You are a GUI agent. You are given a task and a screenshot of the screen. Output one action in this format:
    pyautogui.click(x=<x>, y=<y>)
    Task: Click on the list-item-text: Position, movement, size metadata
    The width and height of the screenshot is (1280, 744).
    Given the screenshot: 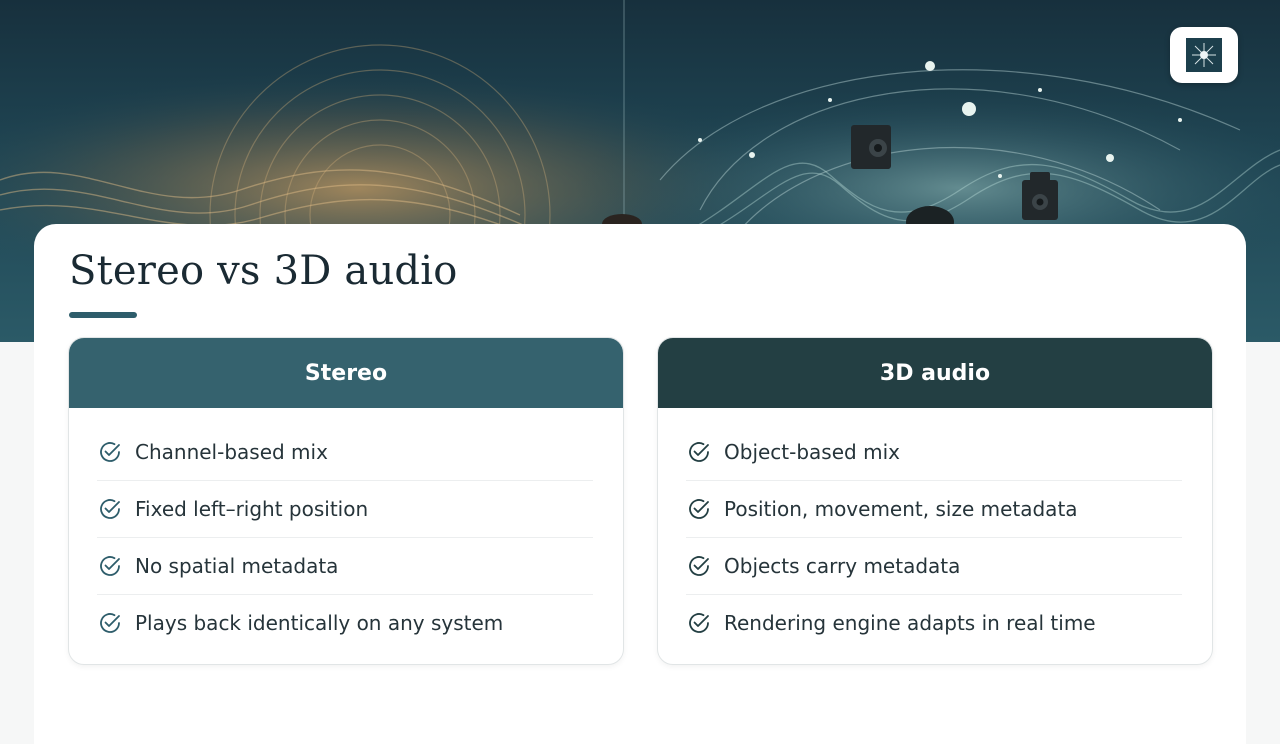 What is the action you would take?
    pyautogui.click(x=901, y=509)
    